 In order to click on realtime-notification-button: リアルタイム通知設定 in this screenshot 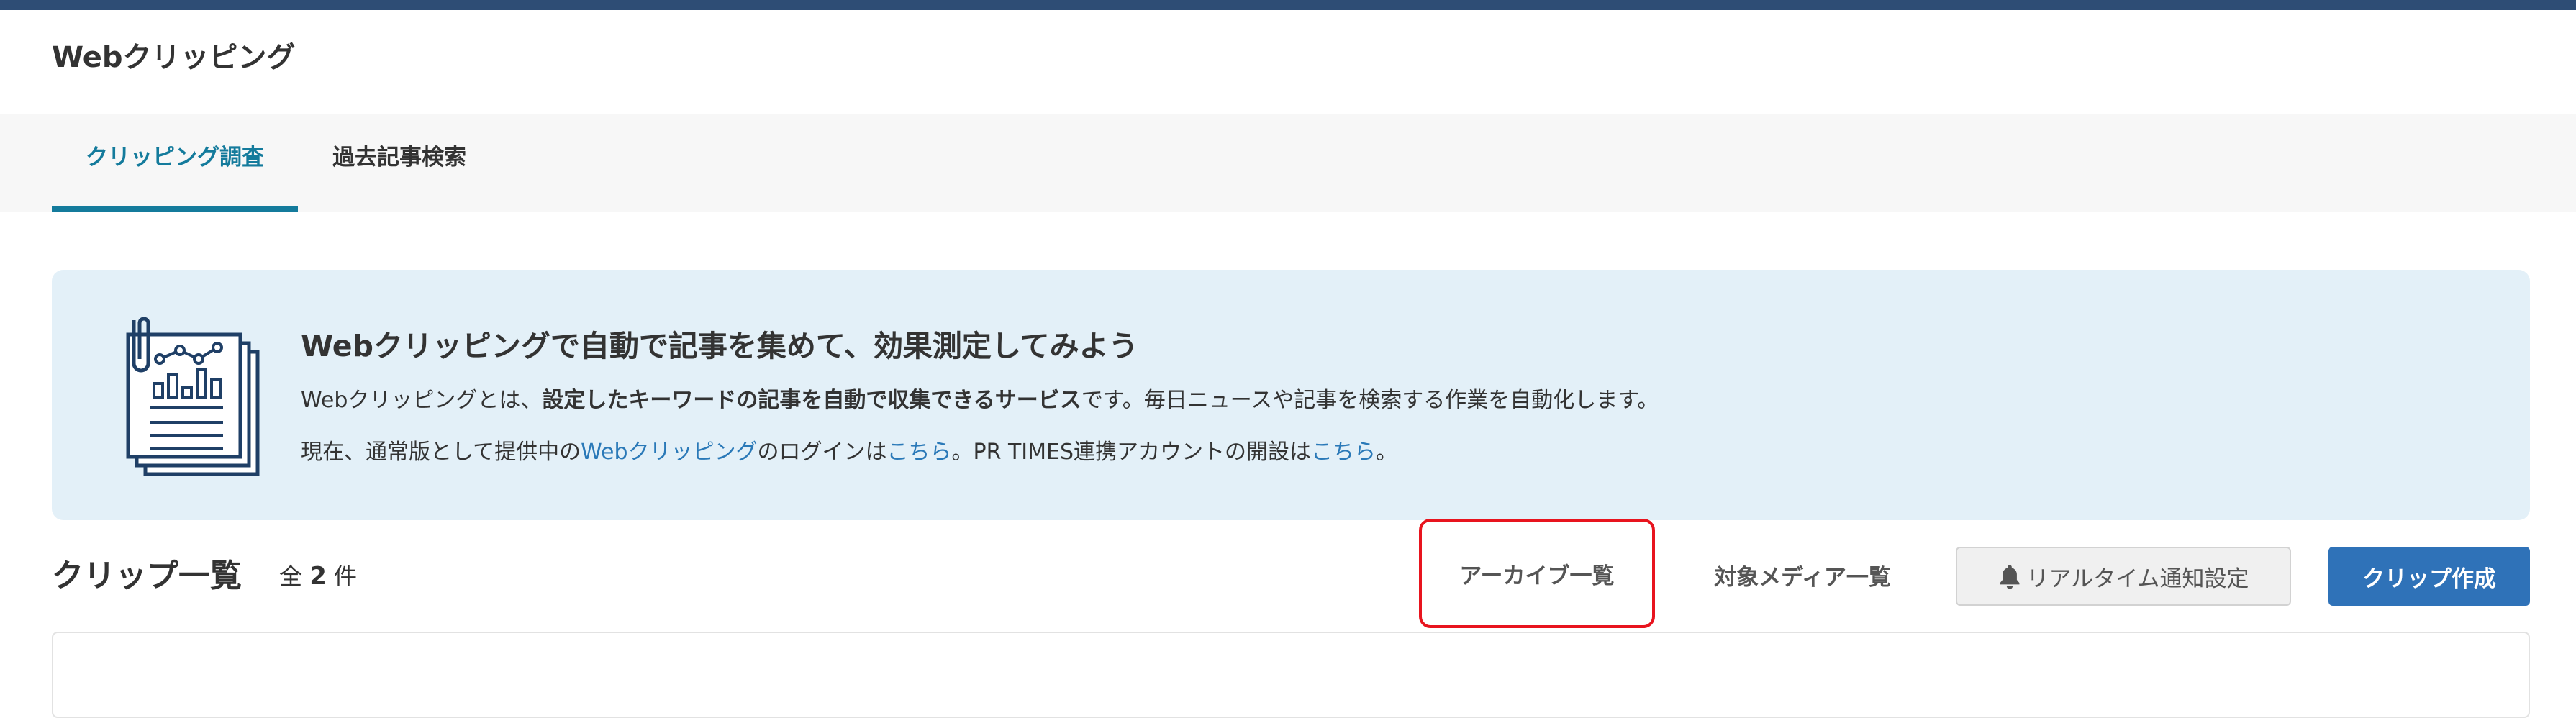, I will do `click(2123, 577)`.